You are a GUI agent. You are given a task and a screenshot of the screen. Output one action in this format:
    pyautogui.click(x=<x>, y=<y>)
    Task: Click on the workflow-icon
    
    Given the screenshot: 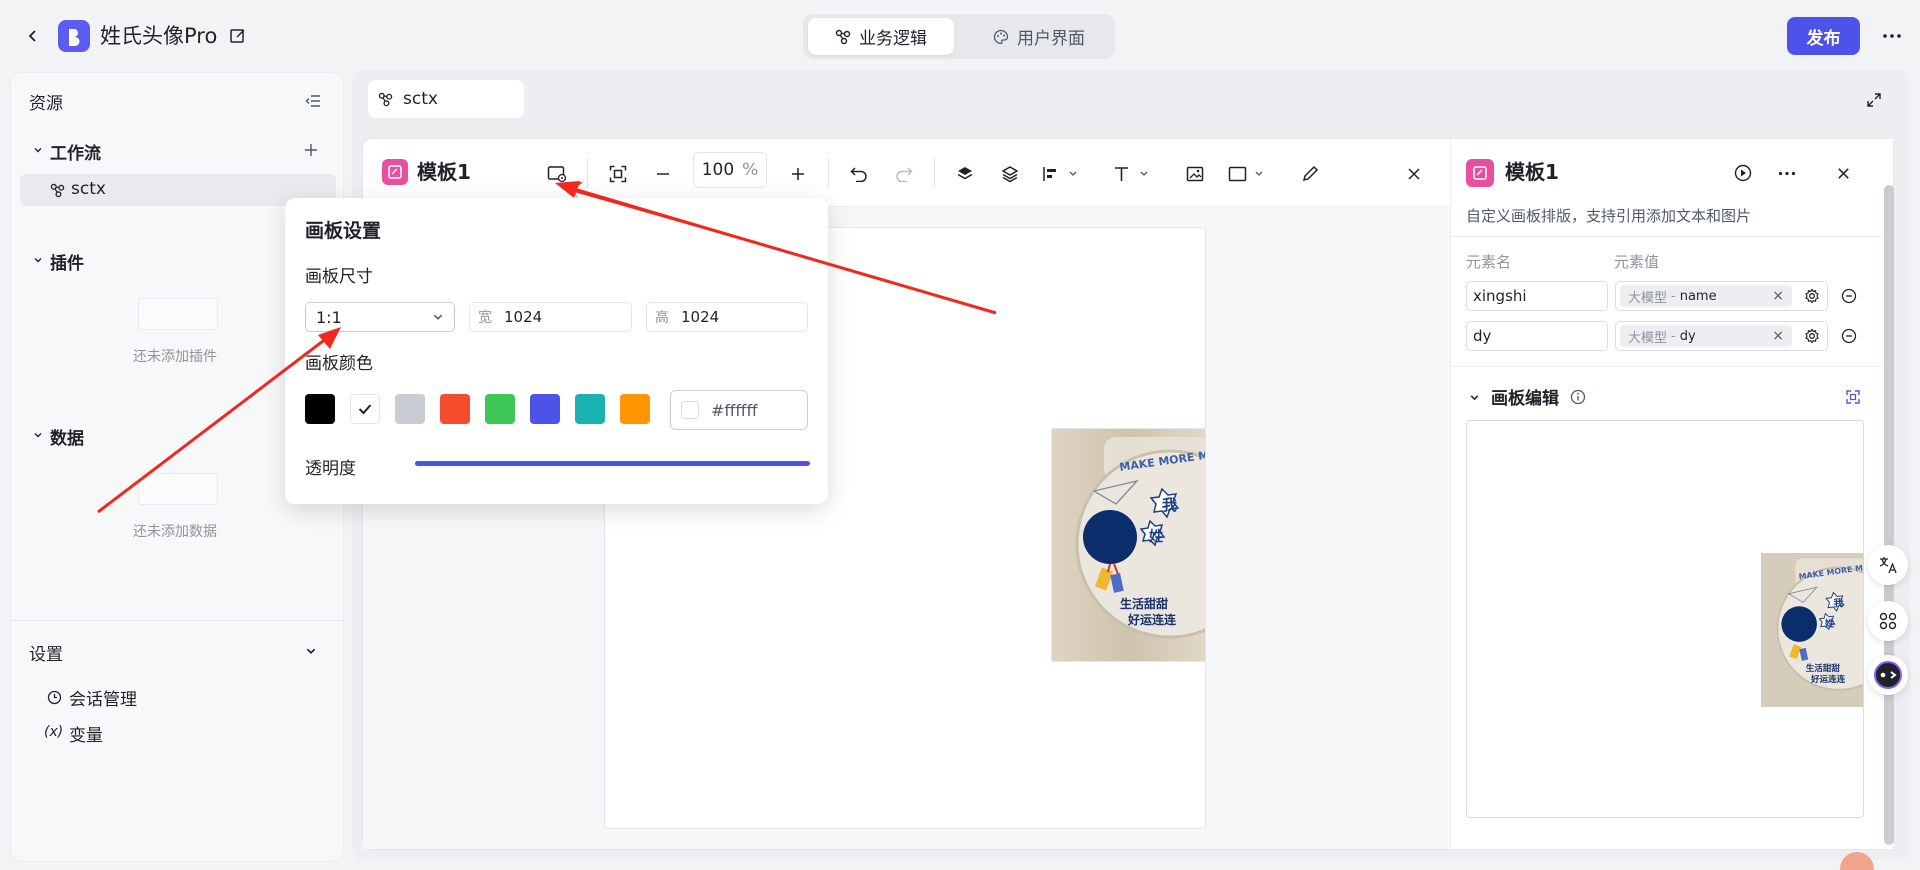 What is the action you would take?
    pyautogui.click(x=843, y=37)
    